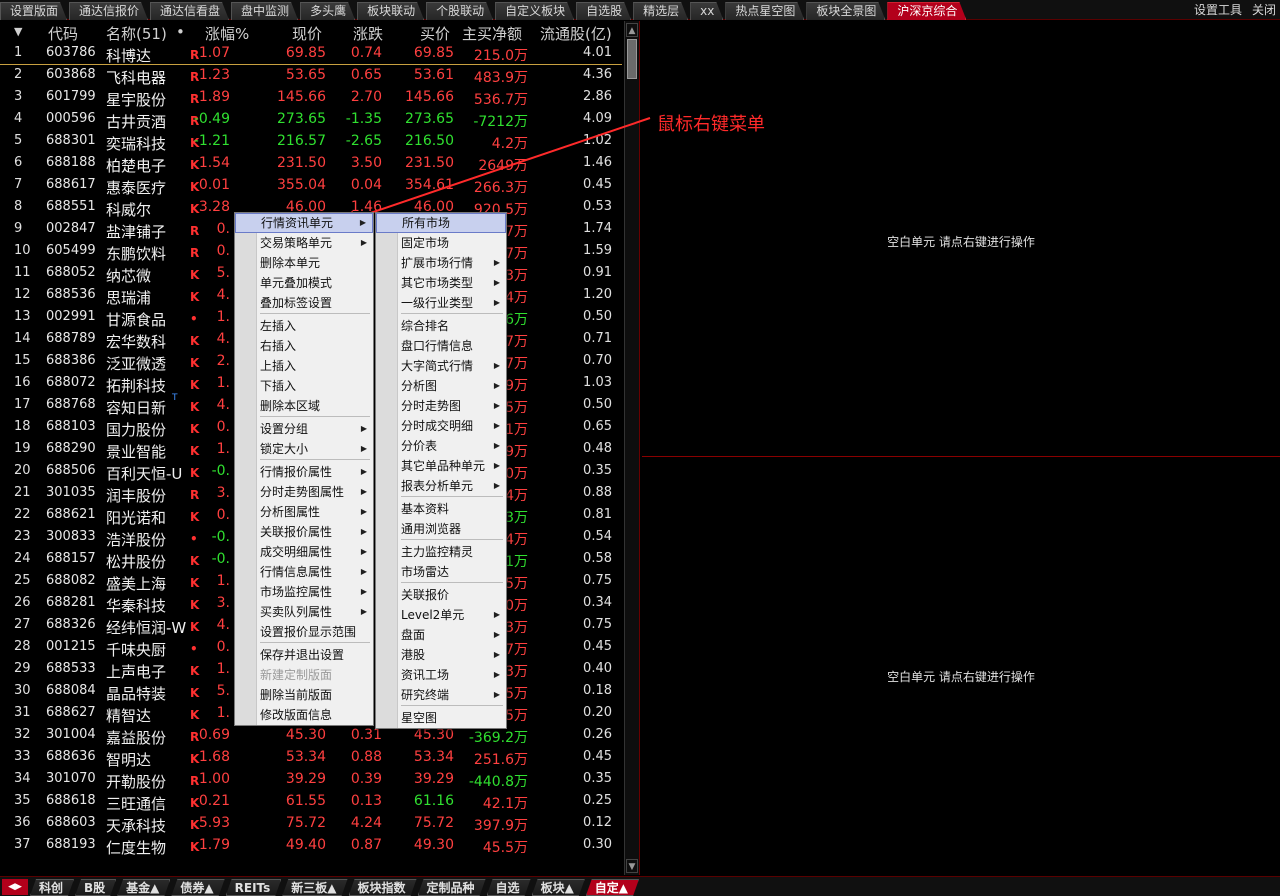  What do you see at coordinates (383, 887) in the screenshot?
I see `market-tab: 板块指数` at bounding box center [383, 887].